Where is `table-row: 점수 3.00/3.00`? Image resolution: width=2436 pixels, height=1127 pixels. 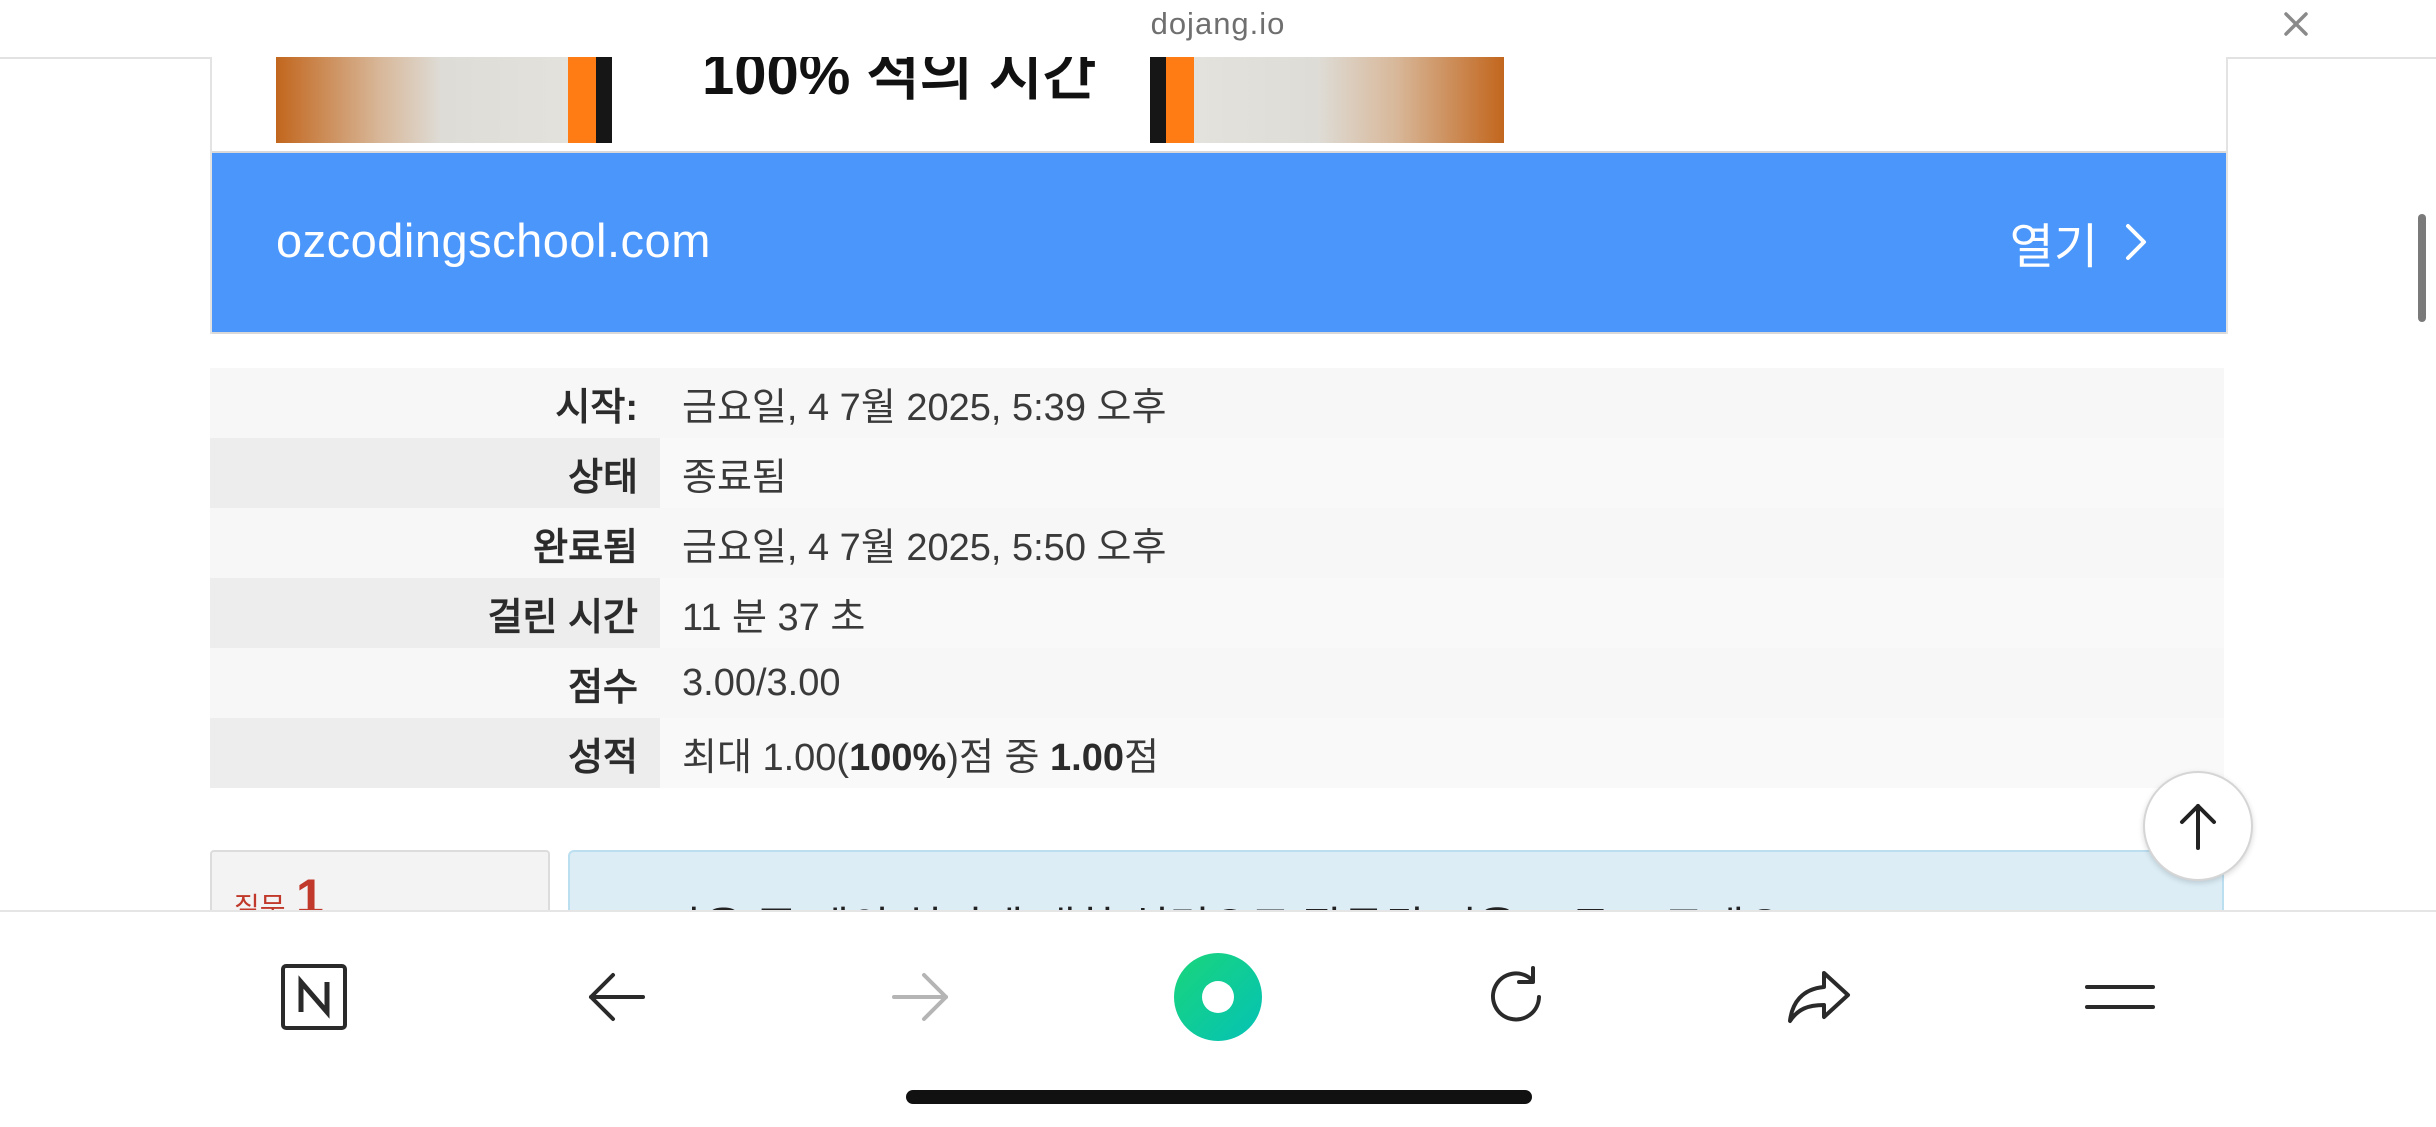
table-row: 점수 3.00/3.00 is located at coordinates (1217, 683).